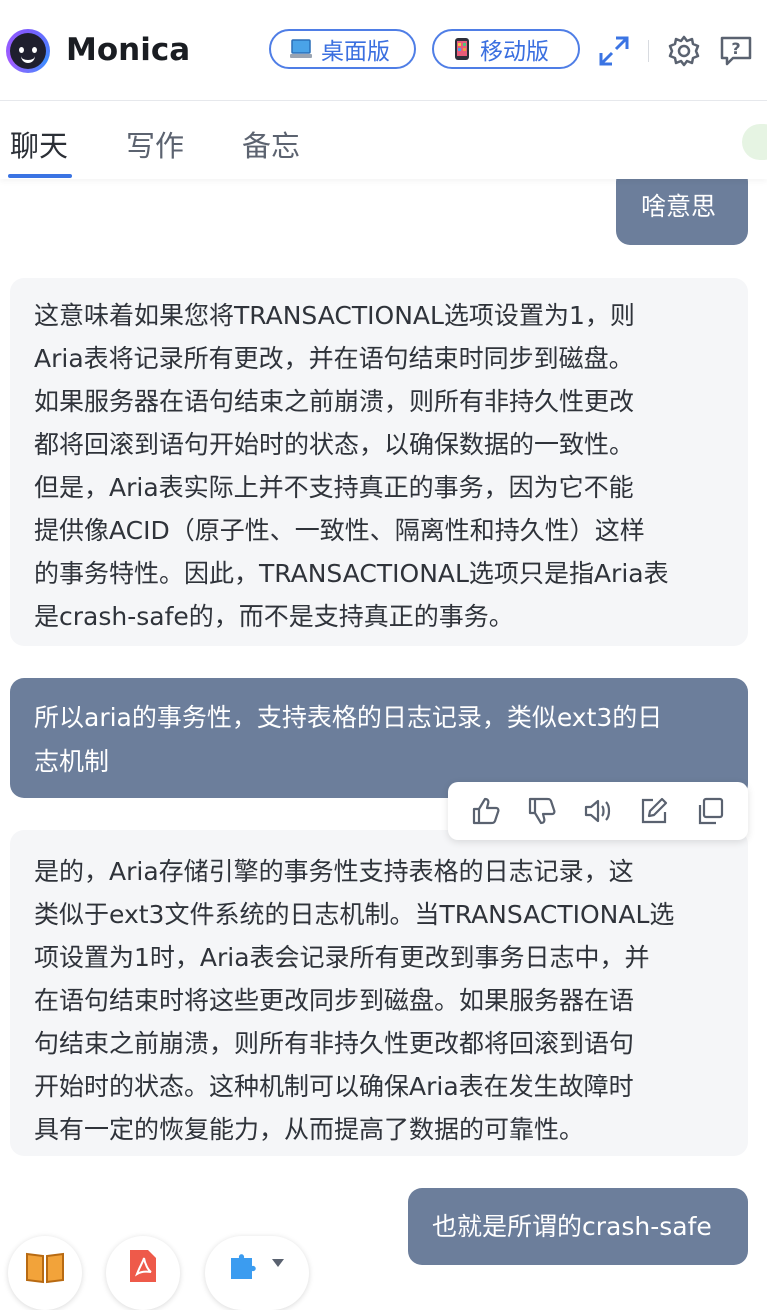  What do you see at coordinates (339, 530) in the screenshot?
I see `message-line: 提供像ACID（原子性、一致性、隔离性和持久性）这样` at bounding box center [339, 530].